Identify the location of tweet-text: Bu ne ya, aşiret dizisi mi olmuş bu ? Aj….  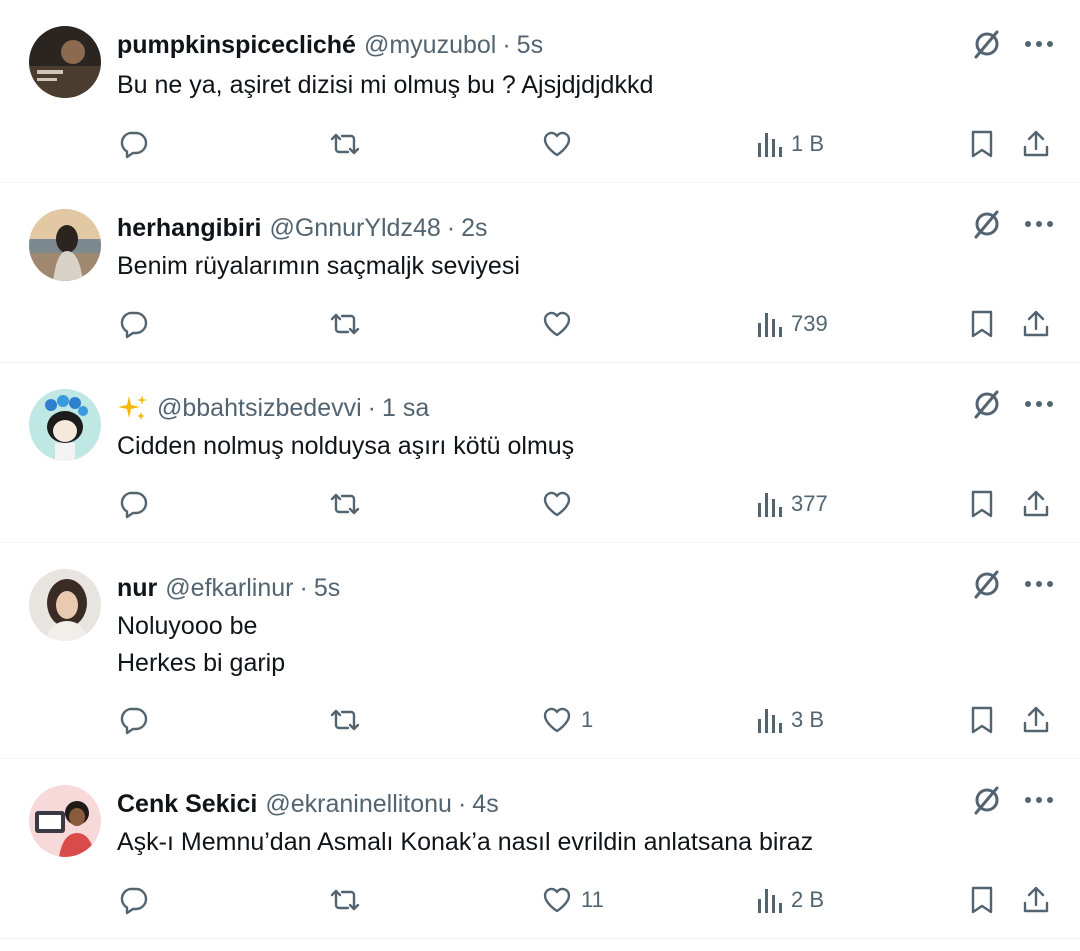
(385, 85).